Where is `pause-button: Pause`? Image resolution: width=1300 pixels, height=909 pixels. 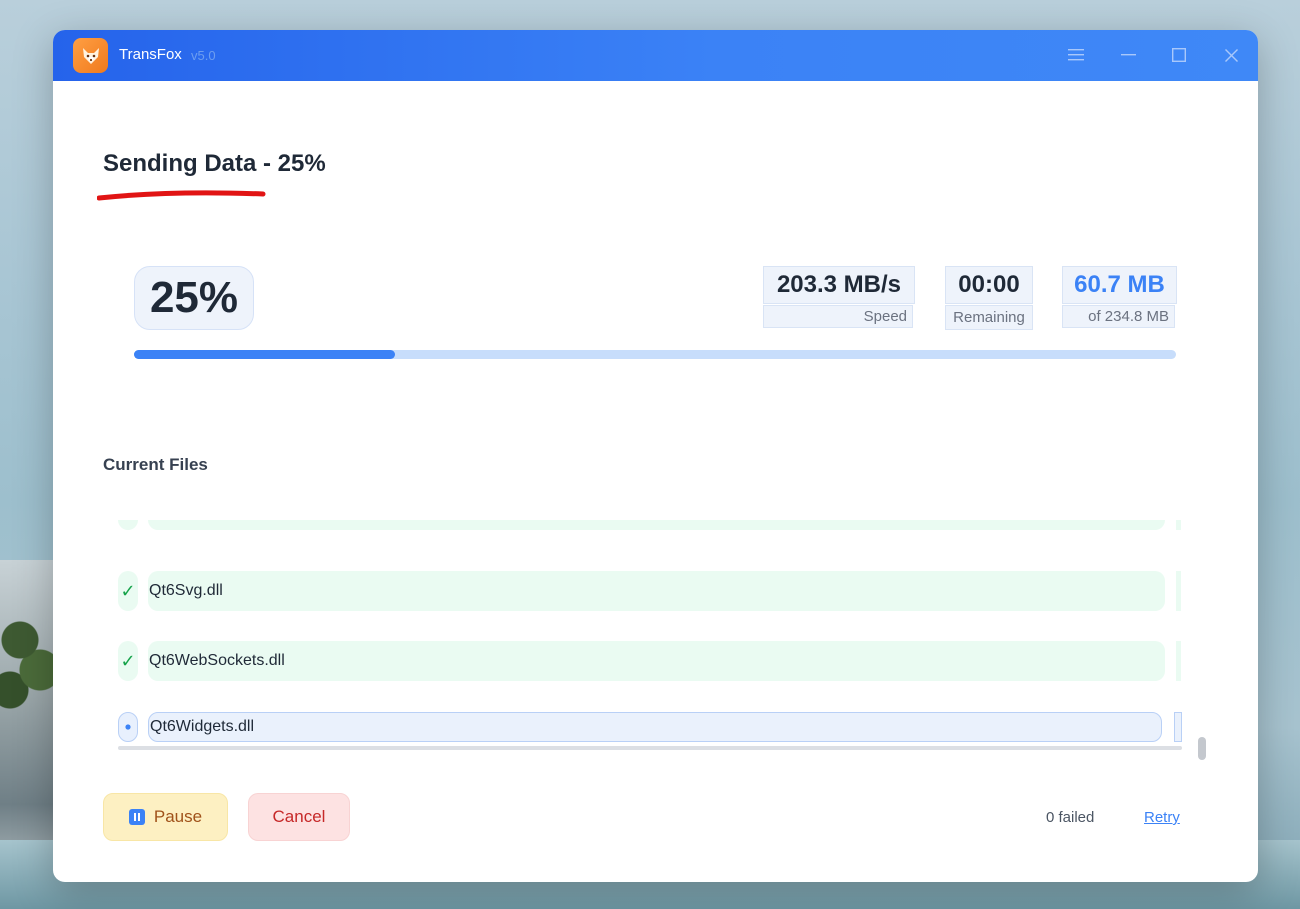 pause-button: Pause is located at coordinates (165, 817).